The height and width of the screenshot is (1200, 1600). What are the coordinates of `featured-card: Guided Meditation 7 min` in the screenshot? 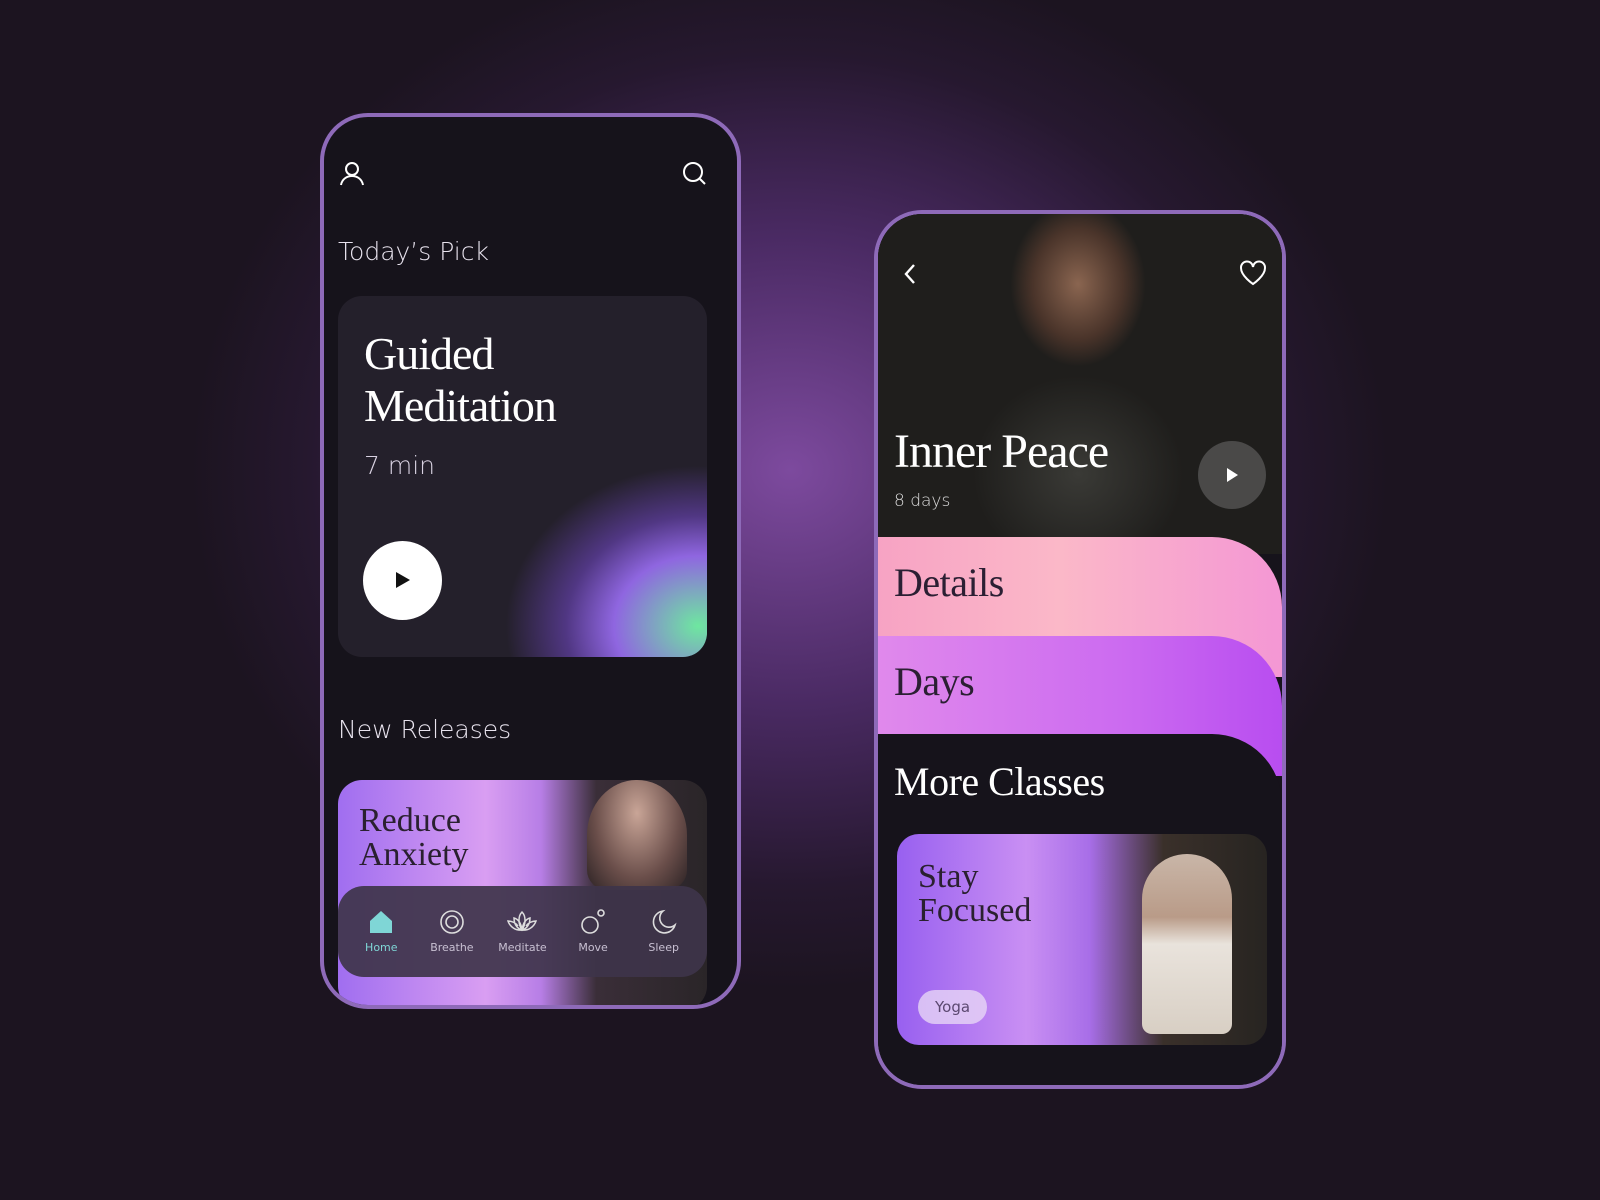 It's located at (522, 476).